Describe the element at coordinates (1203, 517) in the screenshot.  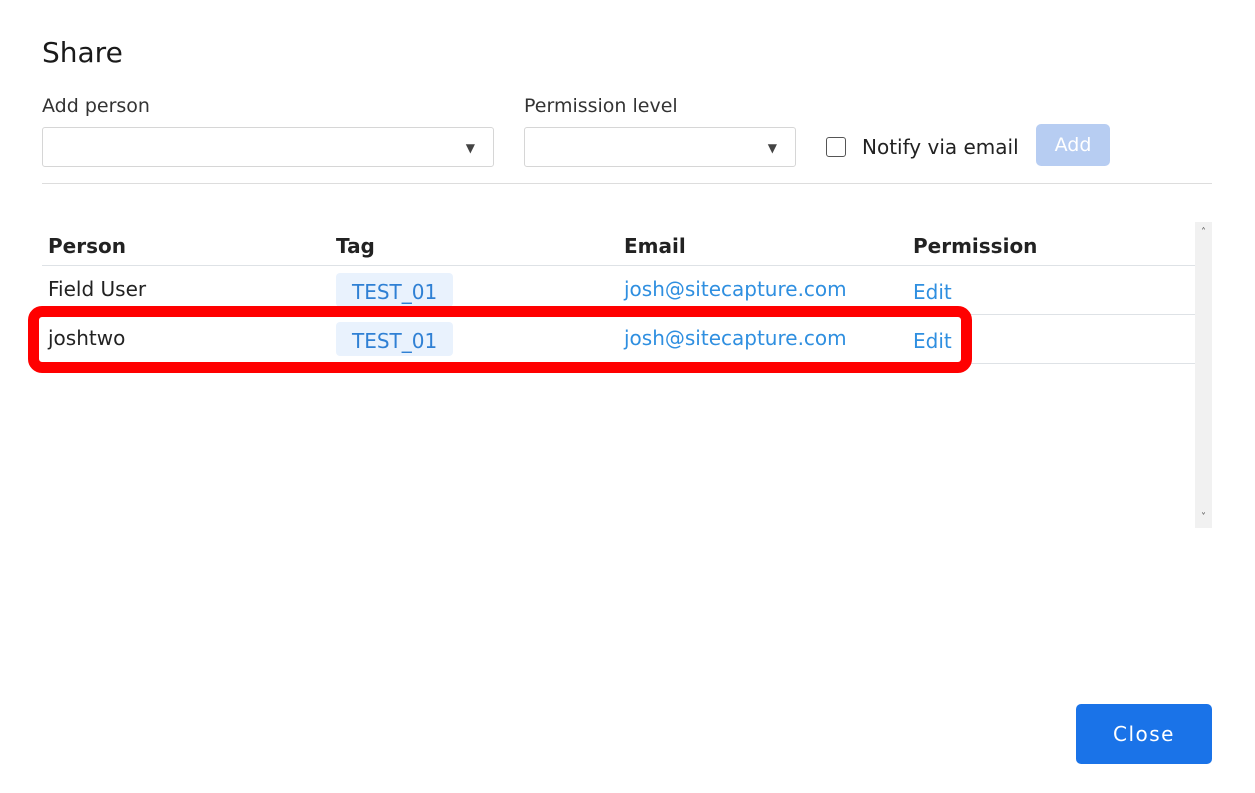
I see `scroll-down-icon: ˅` at that location.